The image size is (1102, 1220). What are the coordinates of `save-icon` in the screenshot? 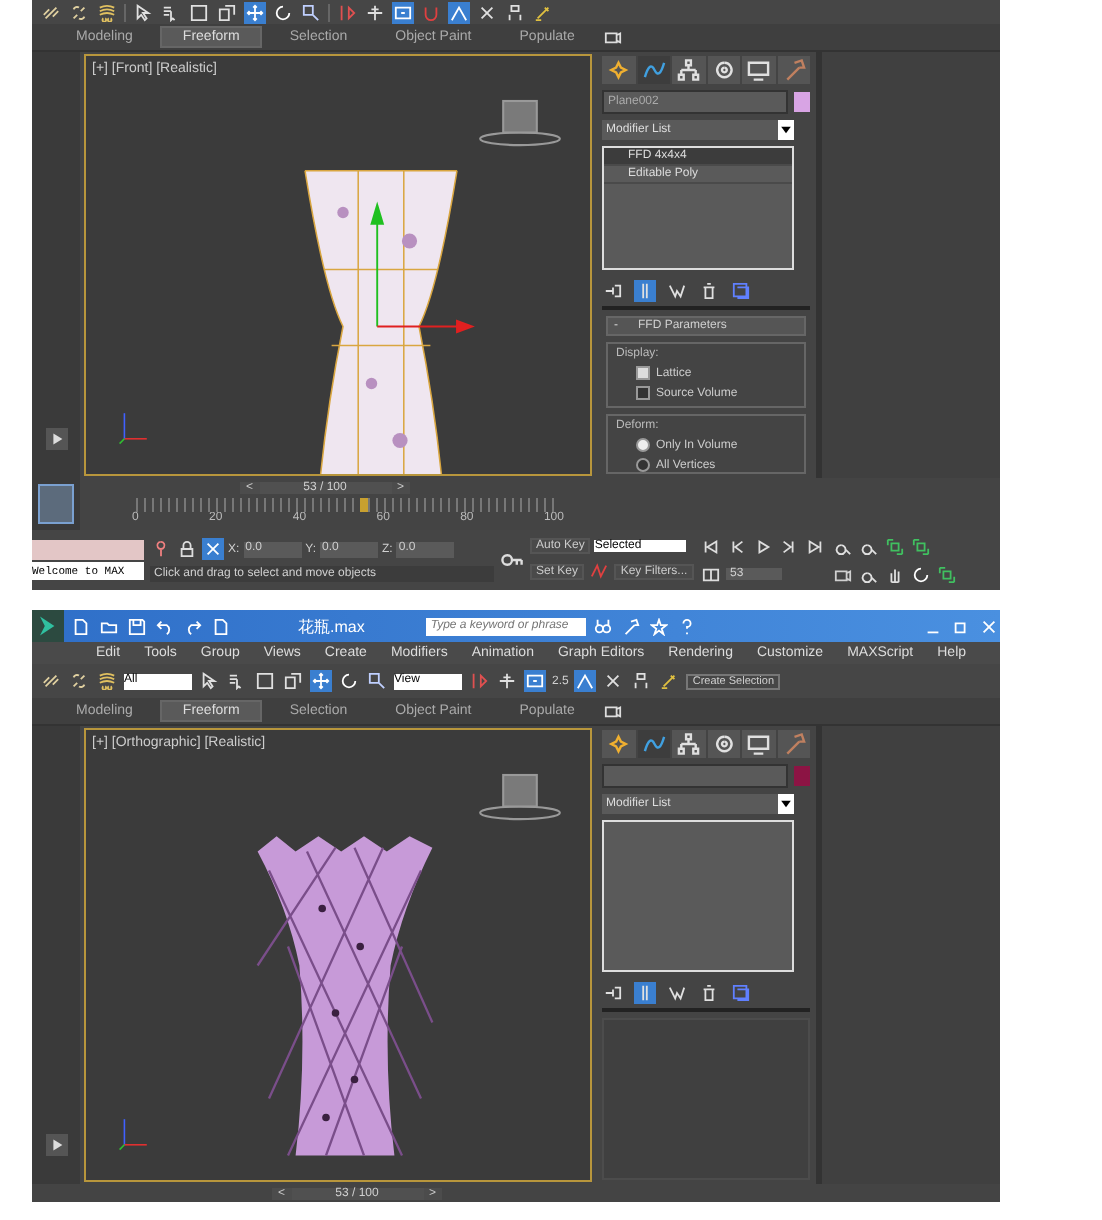 It's located at (137, 626).